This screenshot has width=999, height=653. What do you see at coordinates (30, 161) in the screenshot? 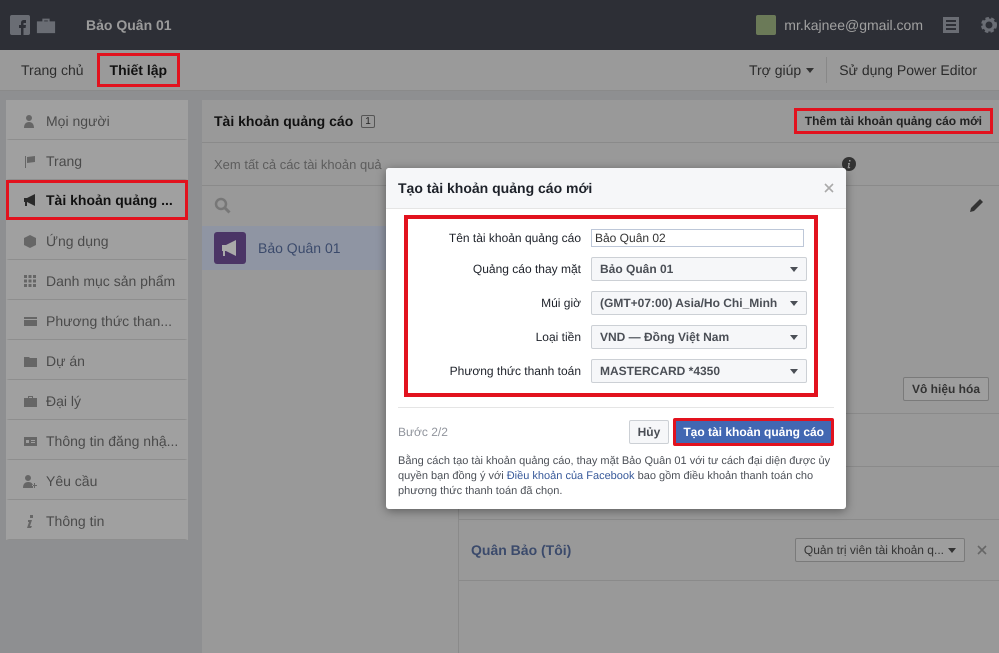
I see `flag-icon` at bounding box center [30, 161].